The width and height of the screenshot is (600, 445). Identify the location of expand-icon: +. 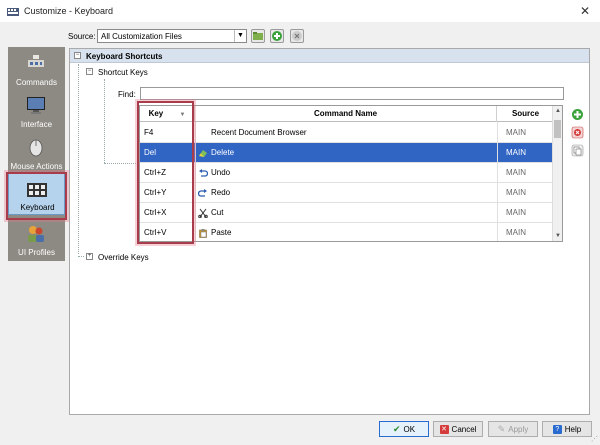
(89, 256).